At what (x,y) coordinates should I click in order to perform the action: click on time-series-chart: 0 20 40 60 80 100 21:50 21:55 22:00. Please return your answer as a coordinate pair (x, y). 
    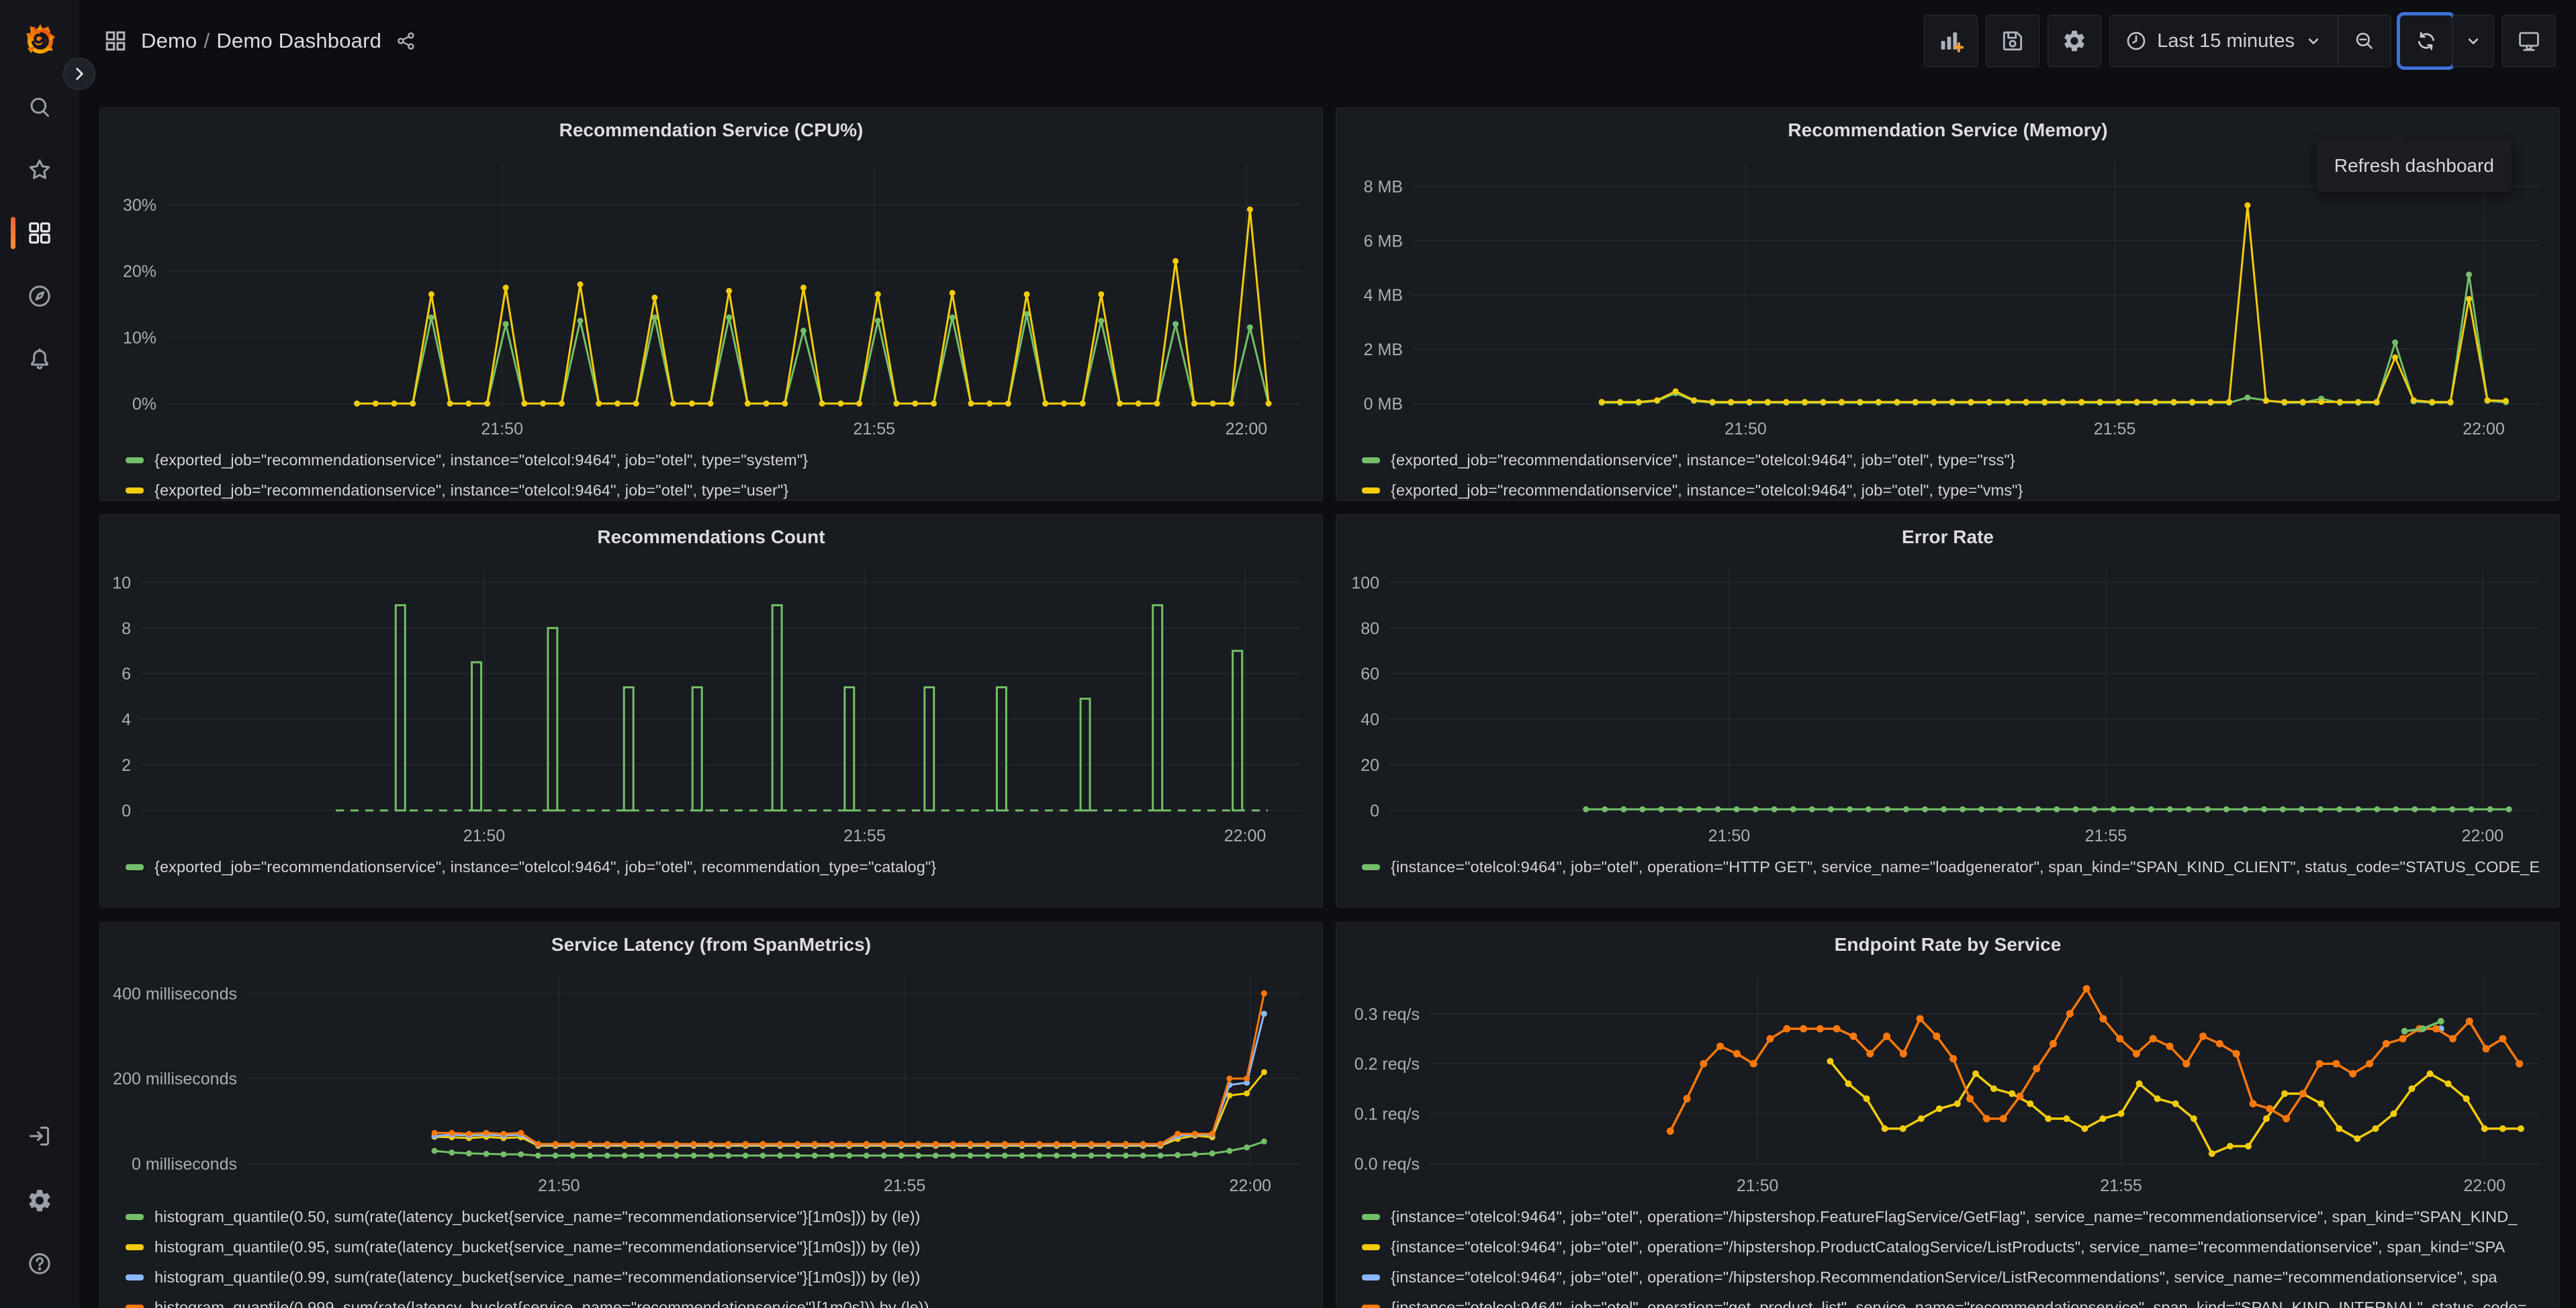
    Looking at the image, I should click on (1947, 704).